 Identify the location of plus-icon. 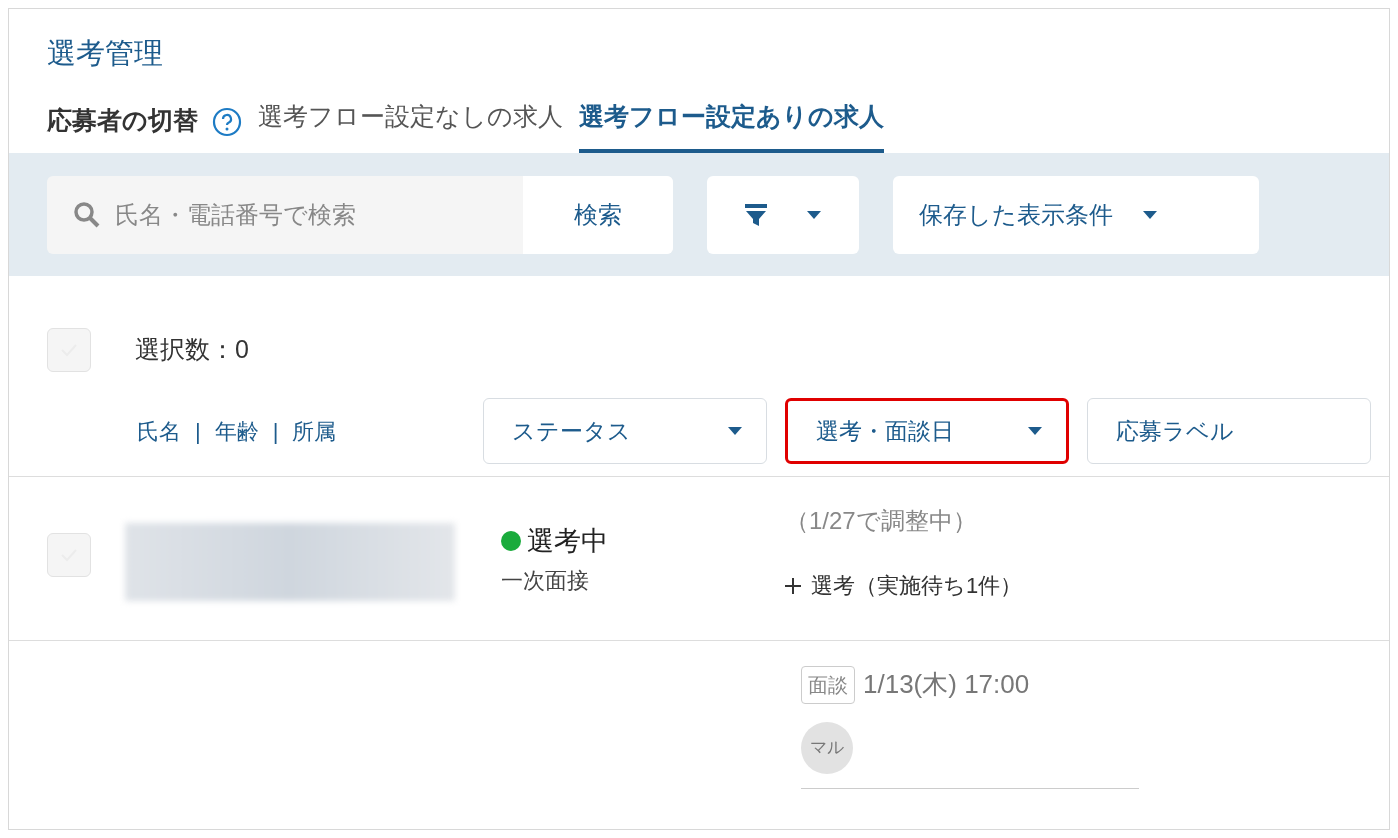
(793, 585).